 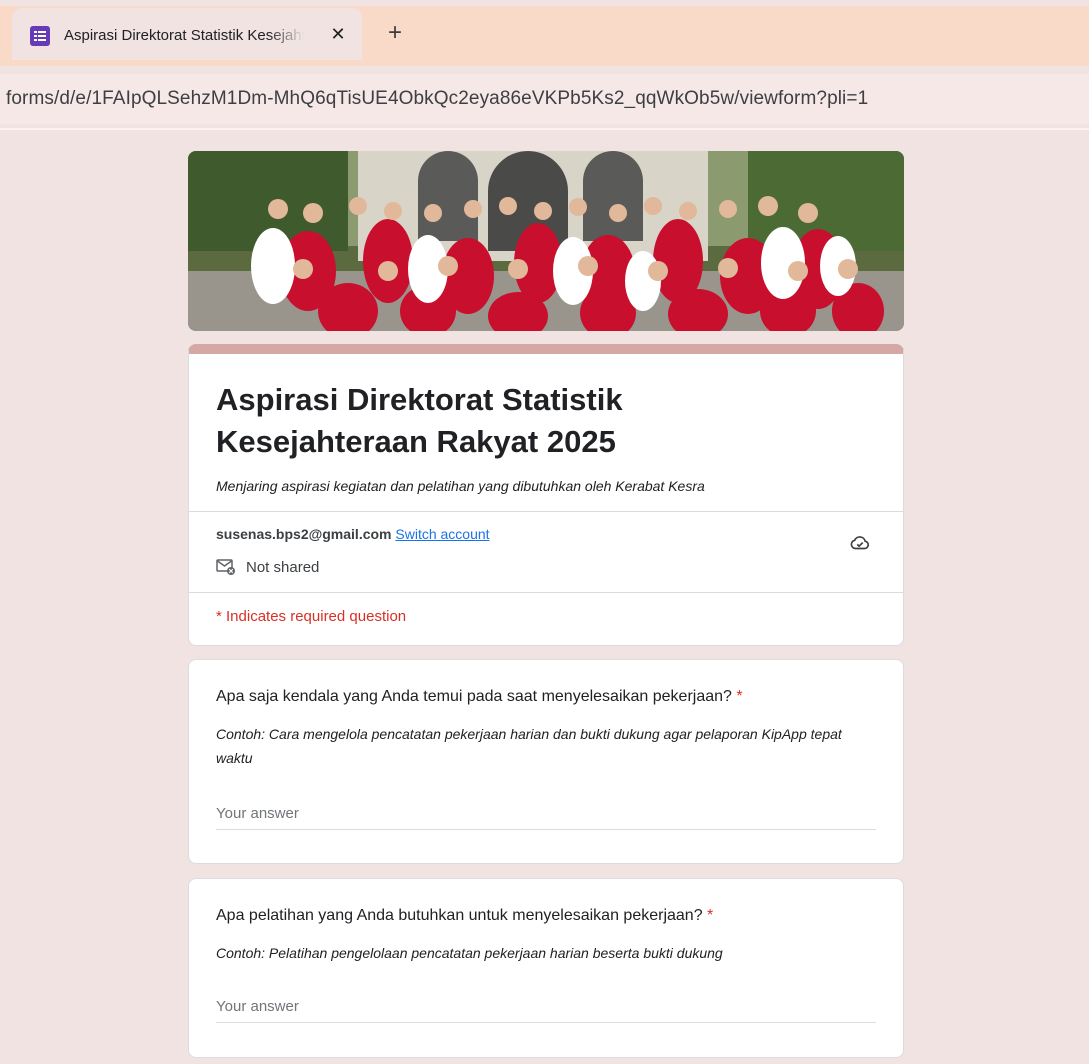 I want to click on new-tab-button: +, so click(x=395, y=35).